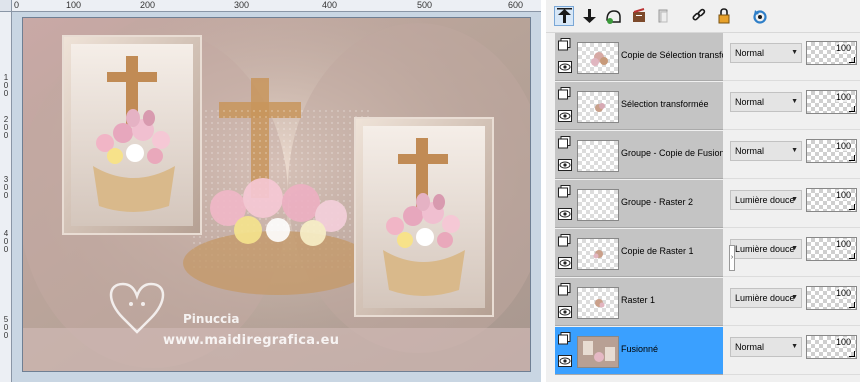 This screenshot has width=860, height=382. I want to click on layer-name: Fusionné, so click(672, 349).